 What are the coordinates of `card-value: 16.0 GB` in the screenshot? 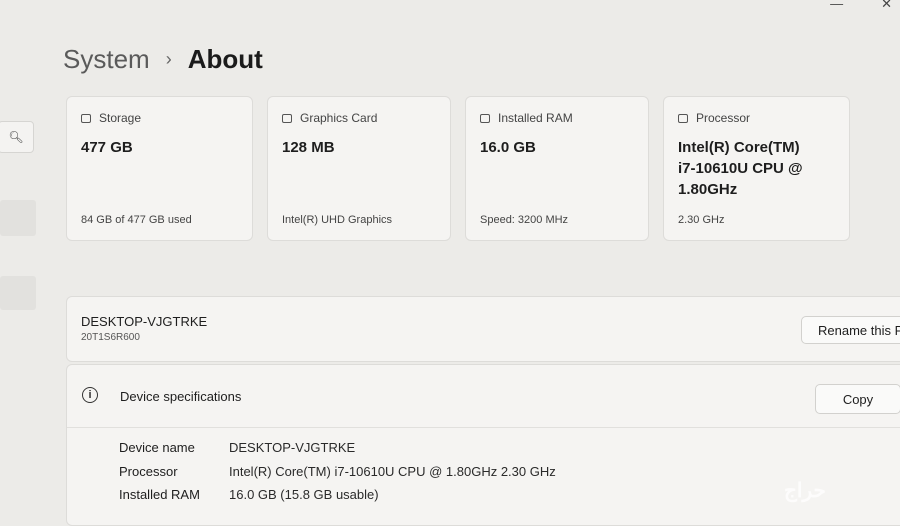 It's located at (508, 147).